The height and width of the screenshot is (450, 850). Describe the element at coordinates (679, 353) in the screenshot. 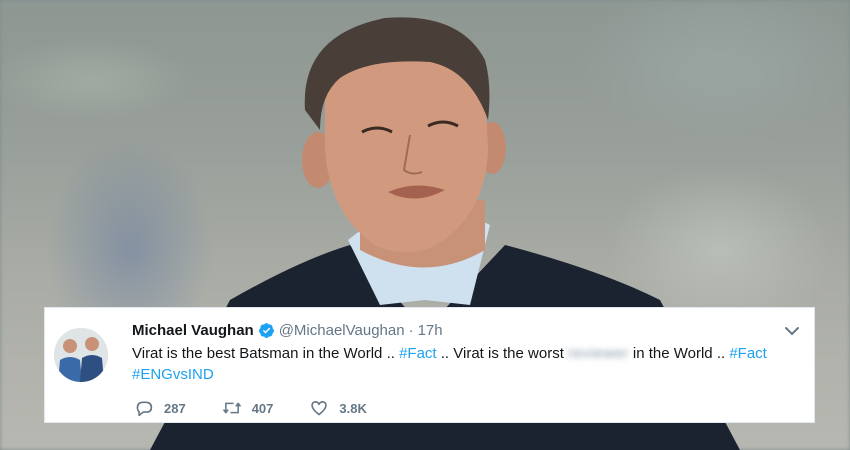

I see `text-segment: in the World ..` at that location.